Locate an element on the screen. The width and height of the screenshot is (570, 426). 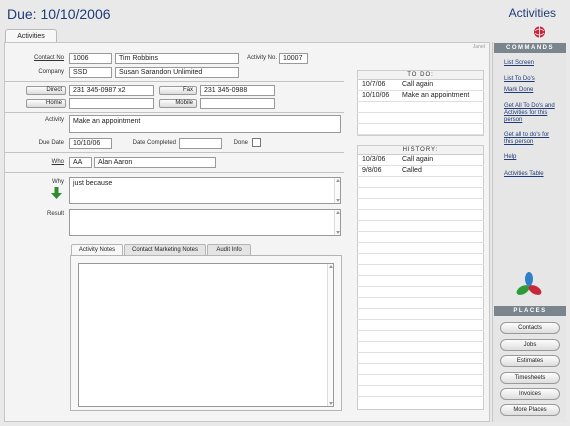
tri-color-logo-icon is located at coordinates (529, 283).